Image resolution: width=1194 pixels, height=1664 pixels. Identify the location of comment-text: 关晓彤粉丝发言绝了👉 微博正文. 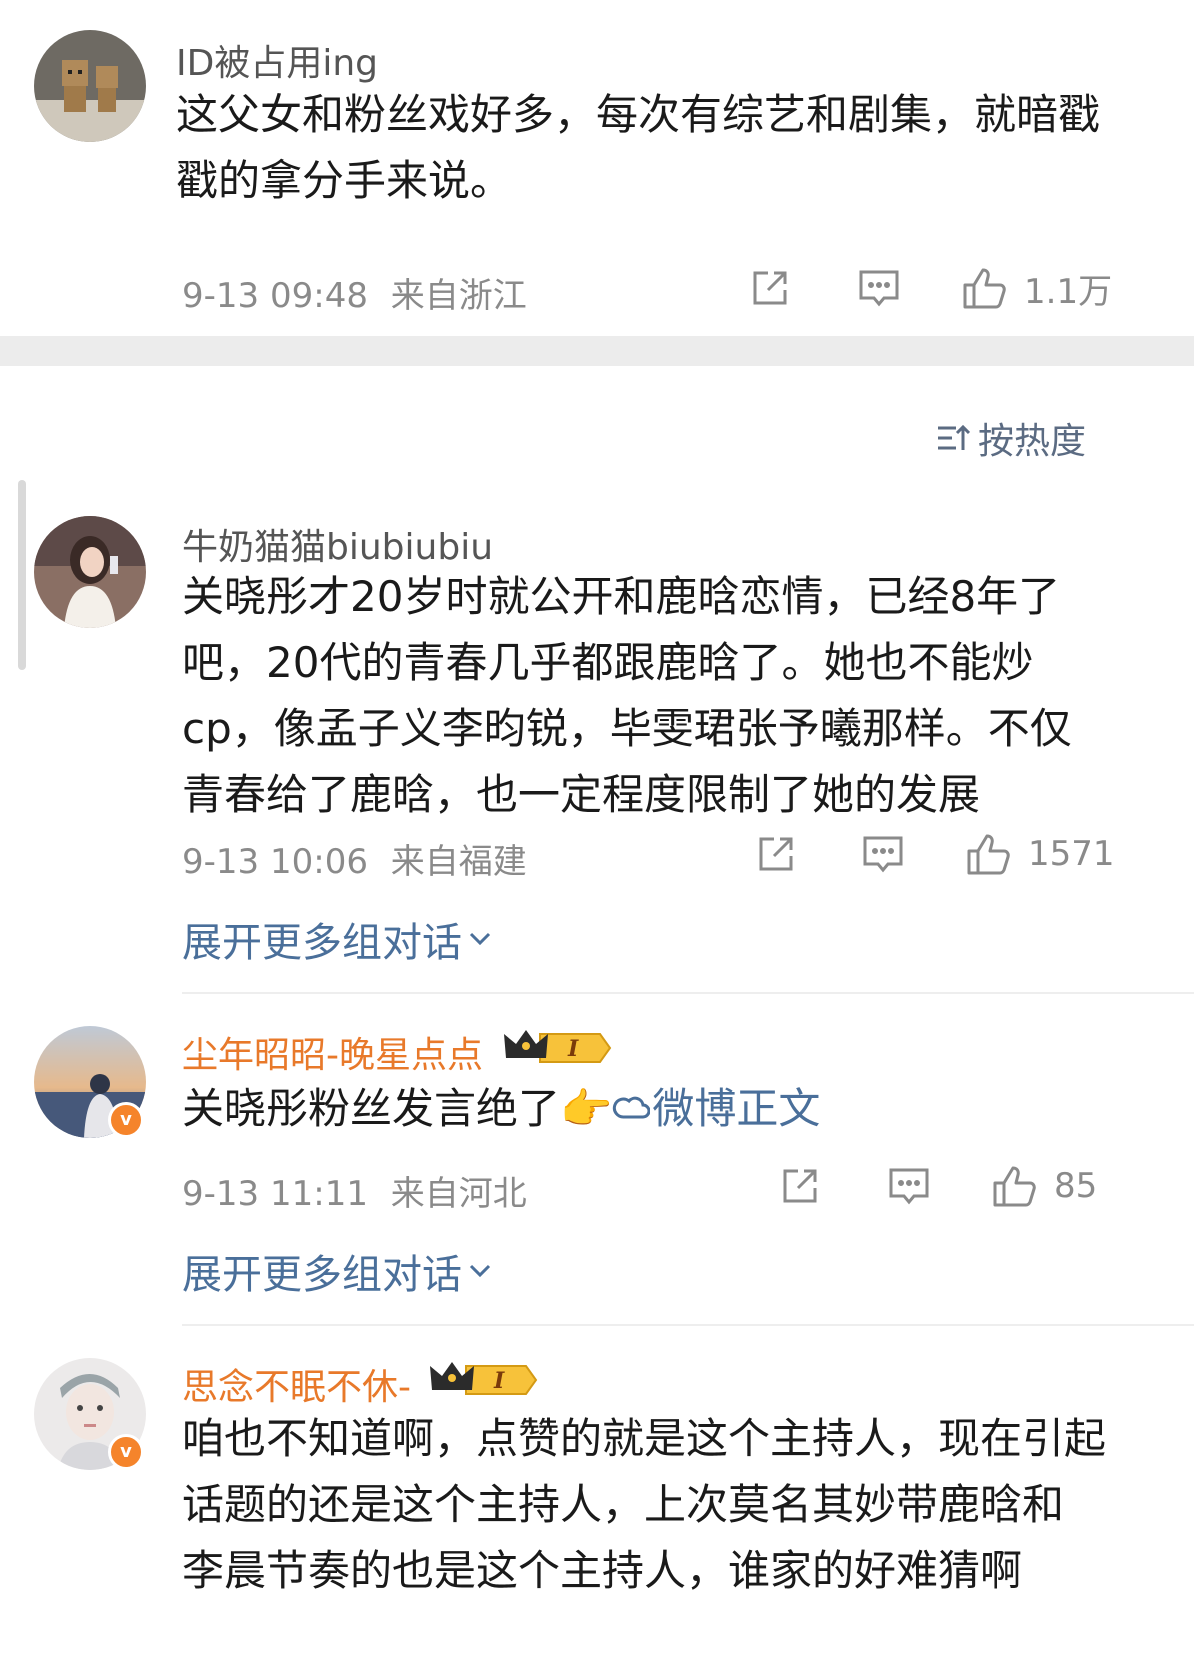
(501, 1109).